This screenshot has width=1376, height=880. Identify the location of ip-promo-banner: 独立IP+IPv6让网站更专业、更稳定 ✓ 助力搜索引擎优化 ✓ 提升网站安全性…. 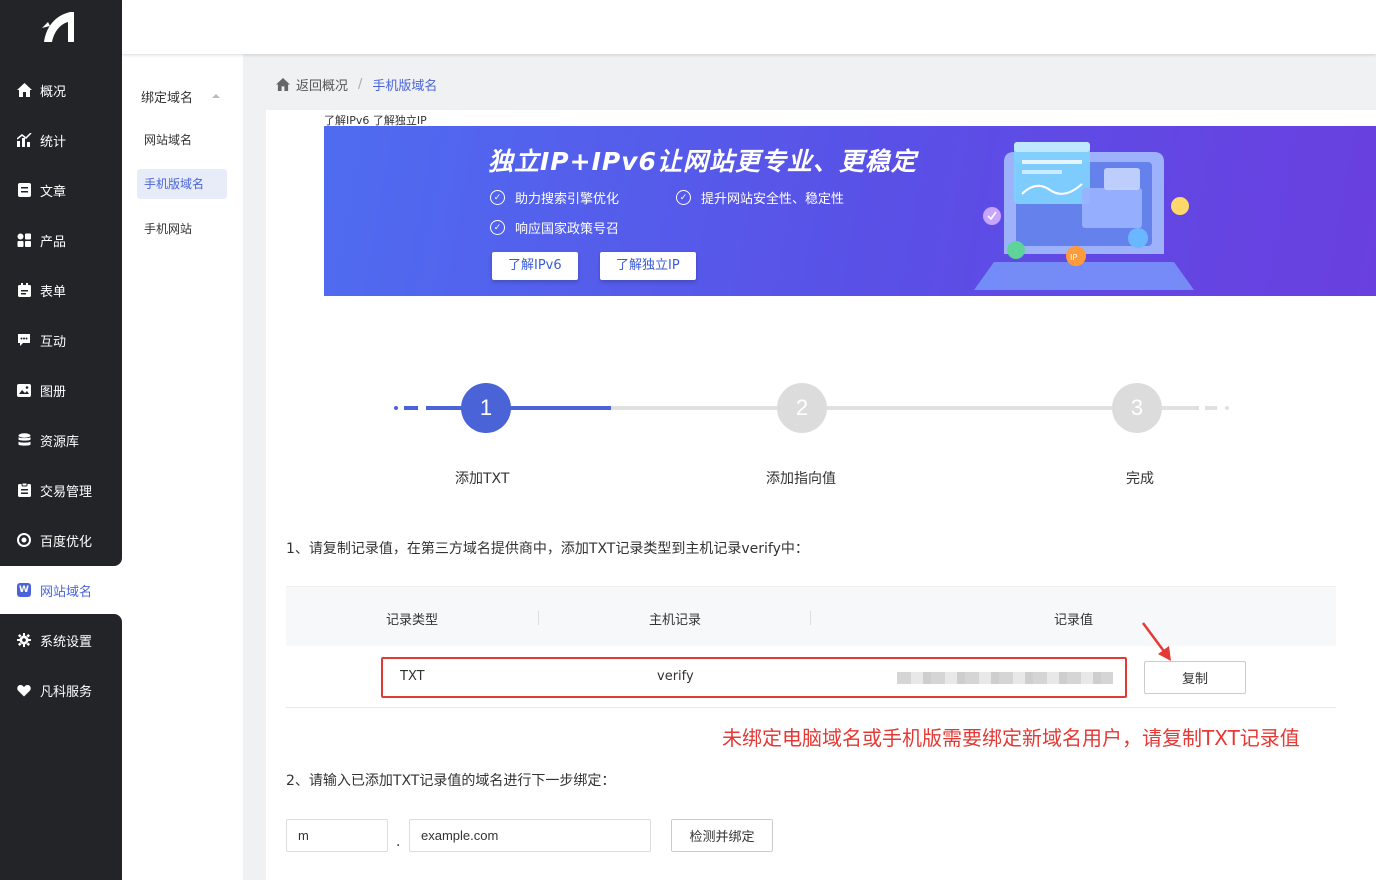
(850, 211).